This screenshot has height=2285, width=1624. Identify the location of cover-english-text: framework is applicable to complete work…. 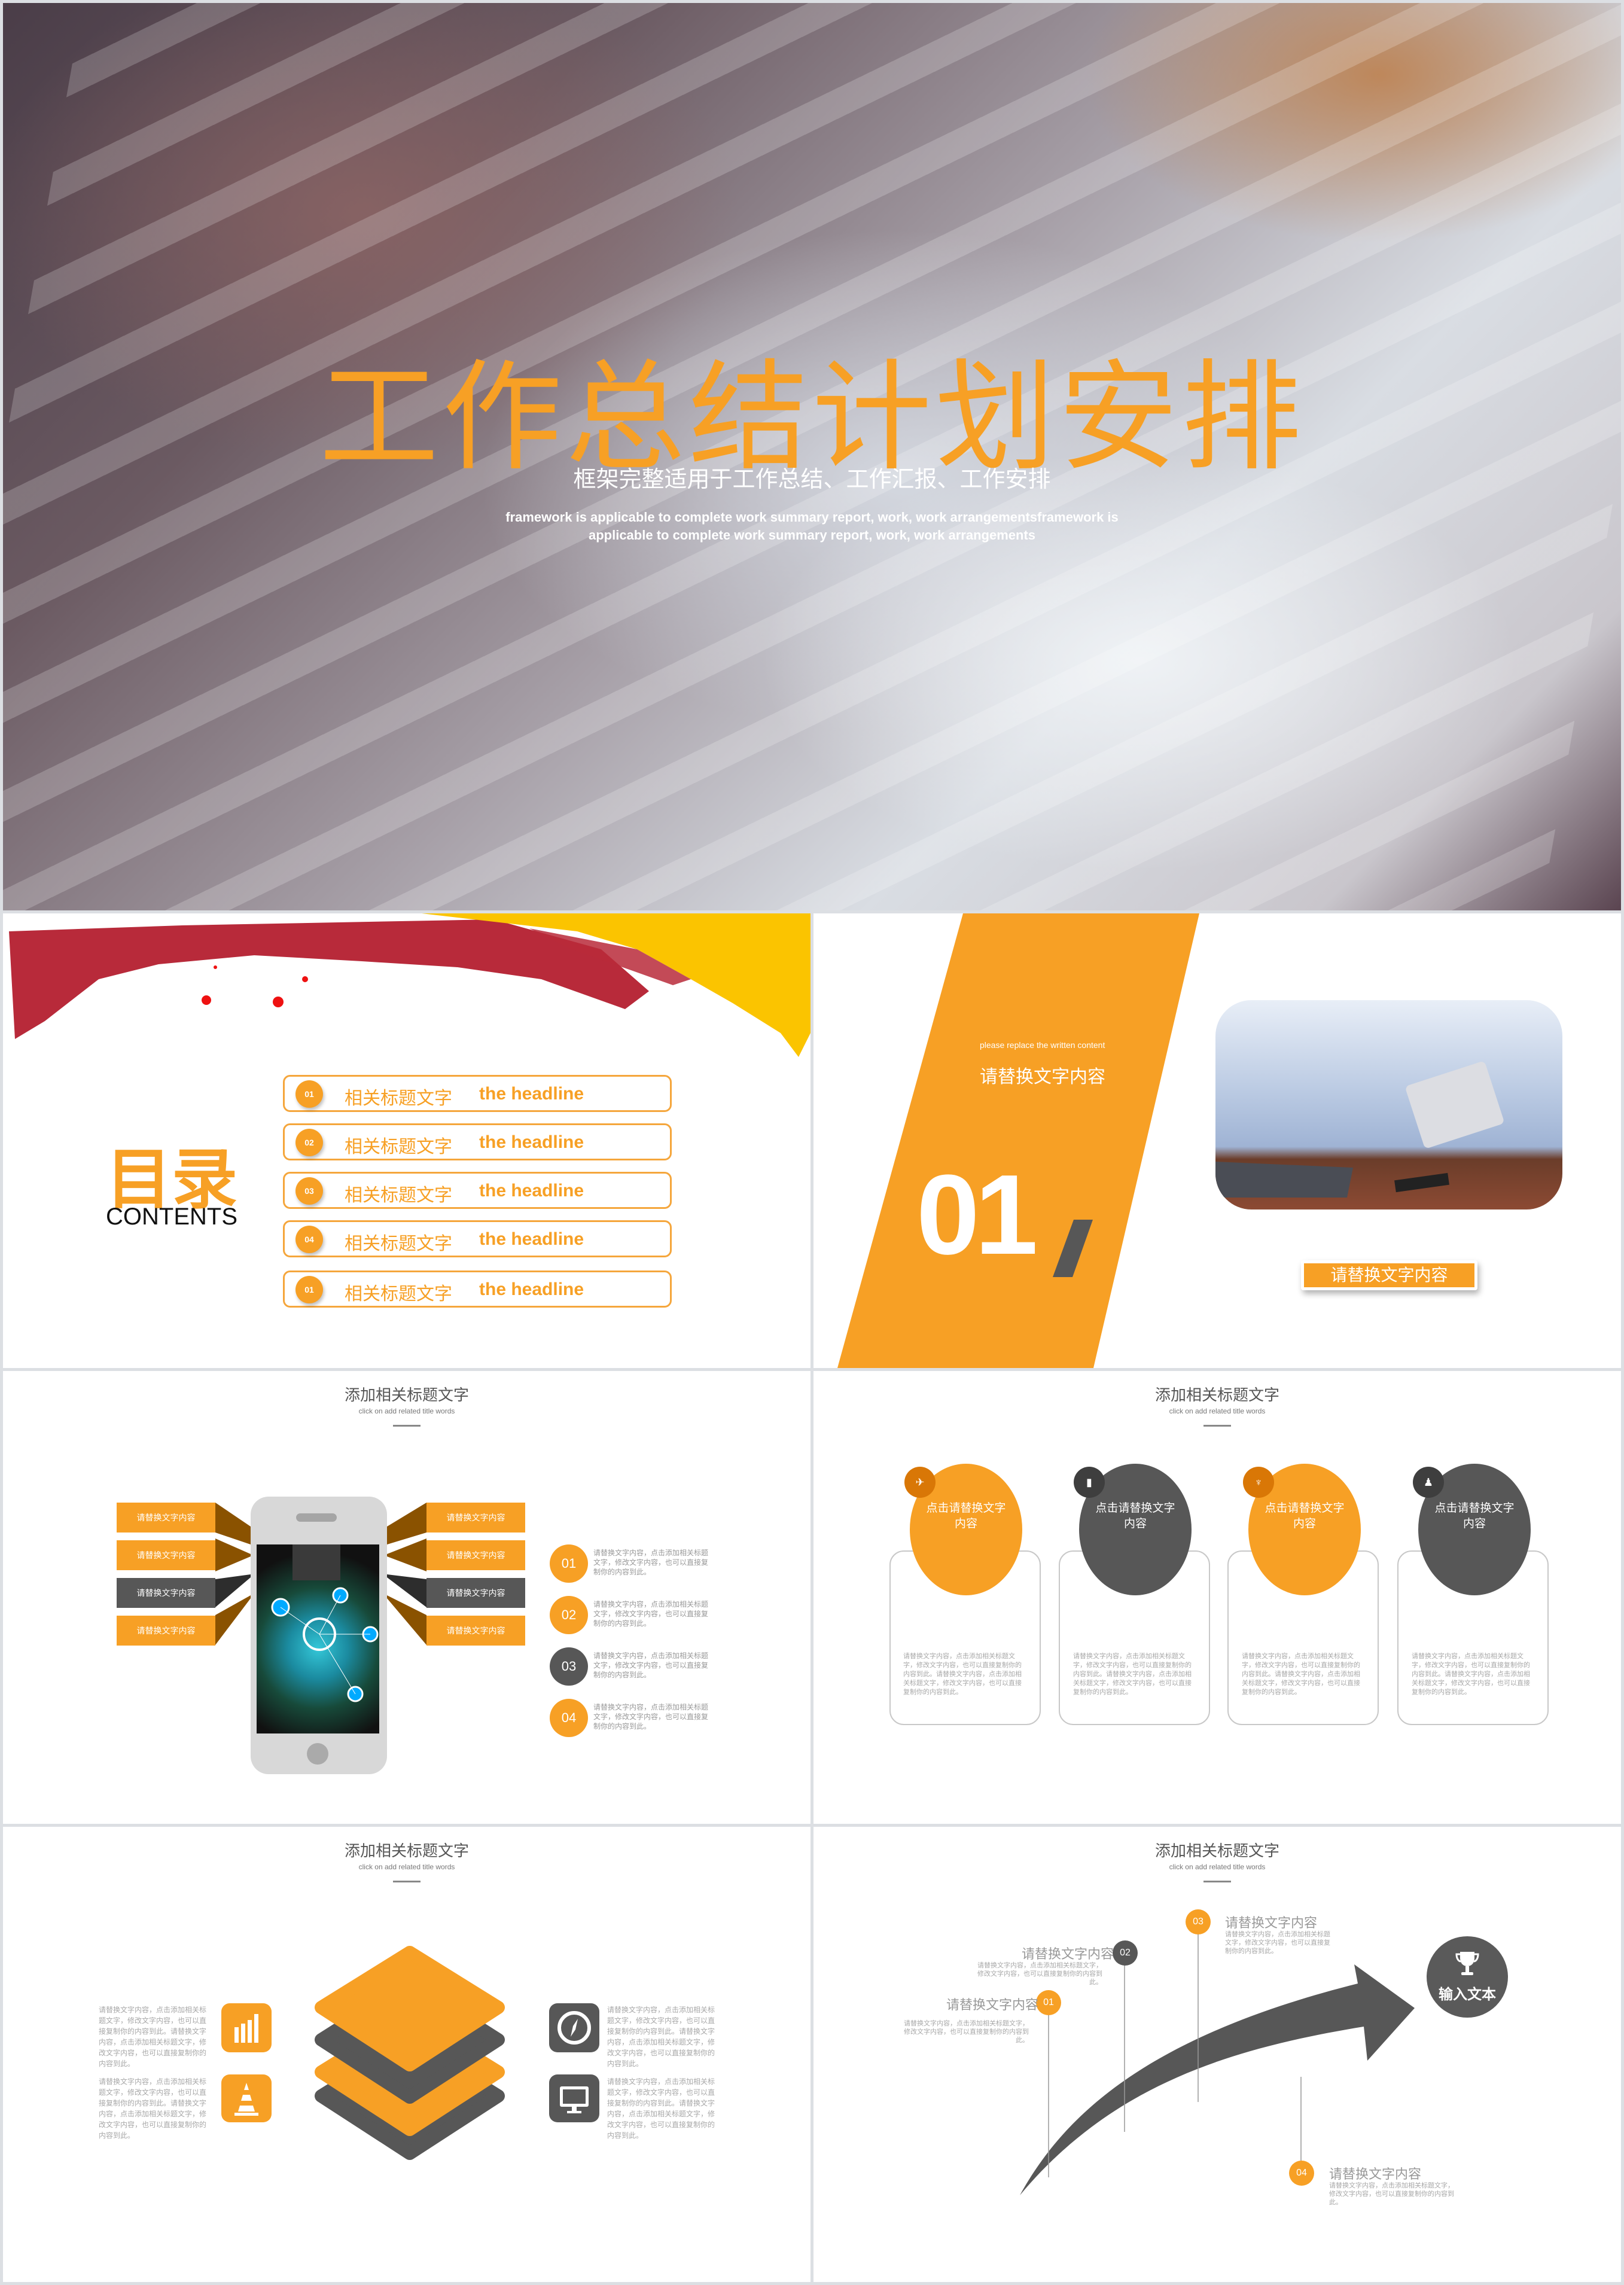
(812, 526).